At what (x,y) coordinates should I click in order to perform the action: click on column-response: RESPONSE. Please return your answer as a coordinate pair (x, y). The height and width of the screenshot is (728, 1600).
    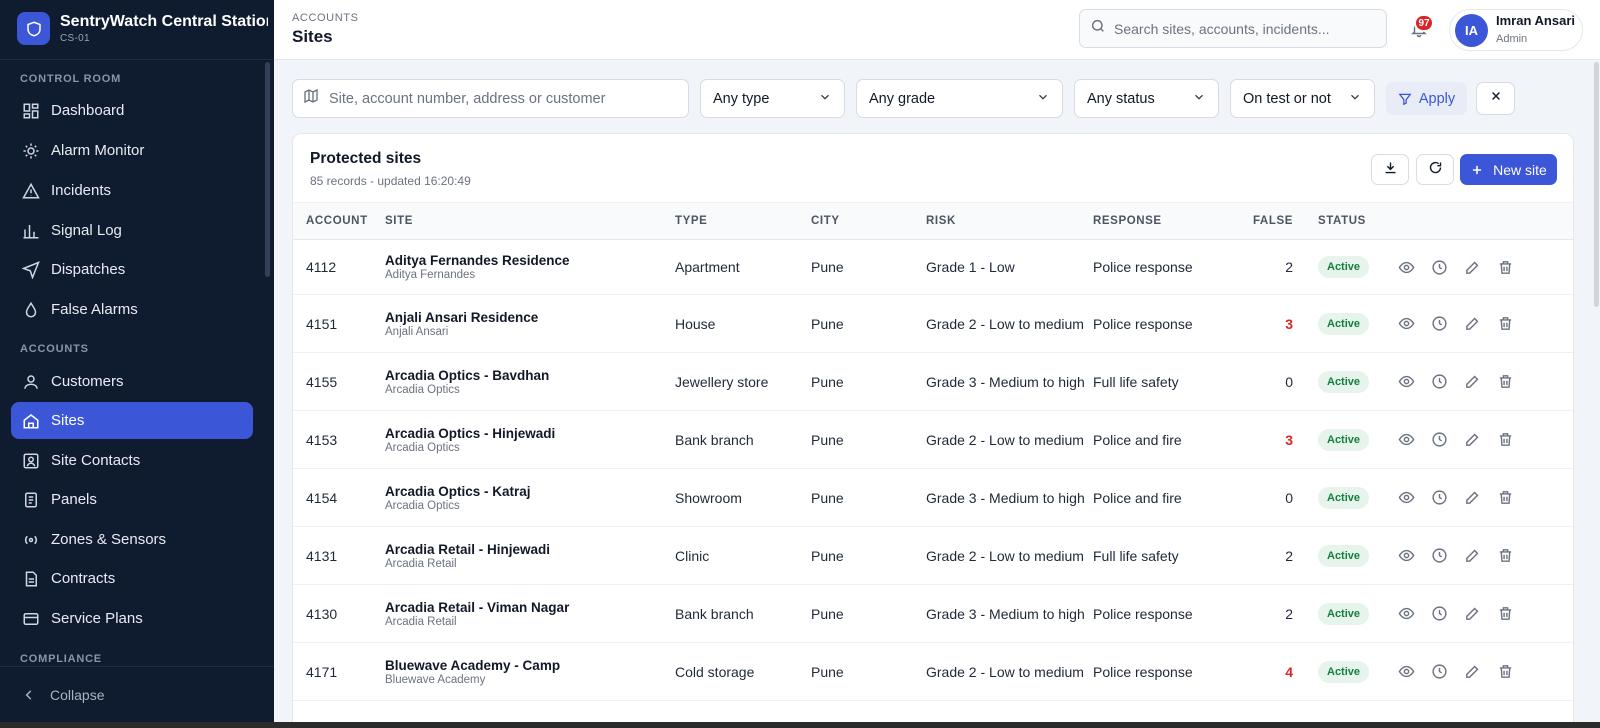
    Looking at the image, I should click on (1163, 221).